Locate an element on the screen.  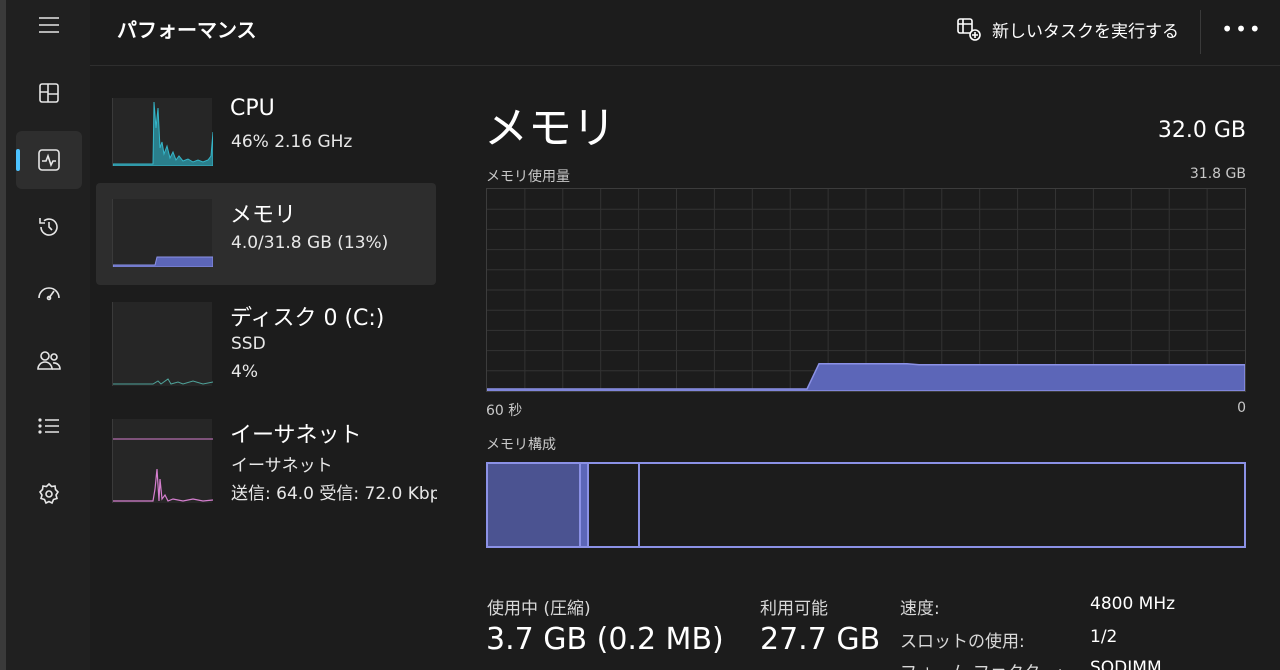
details-icon is located at coordinates (48, 426).